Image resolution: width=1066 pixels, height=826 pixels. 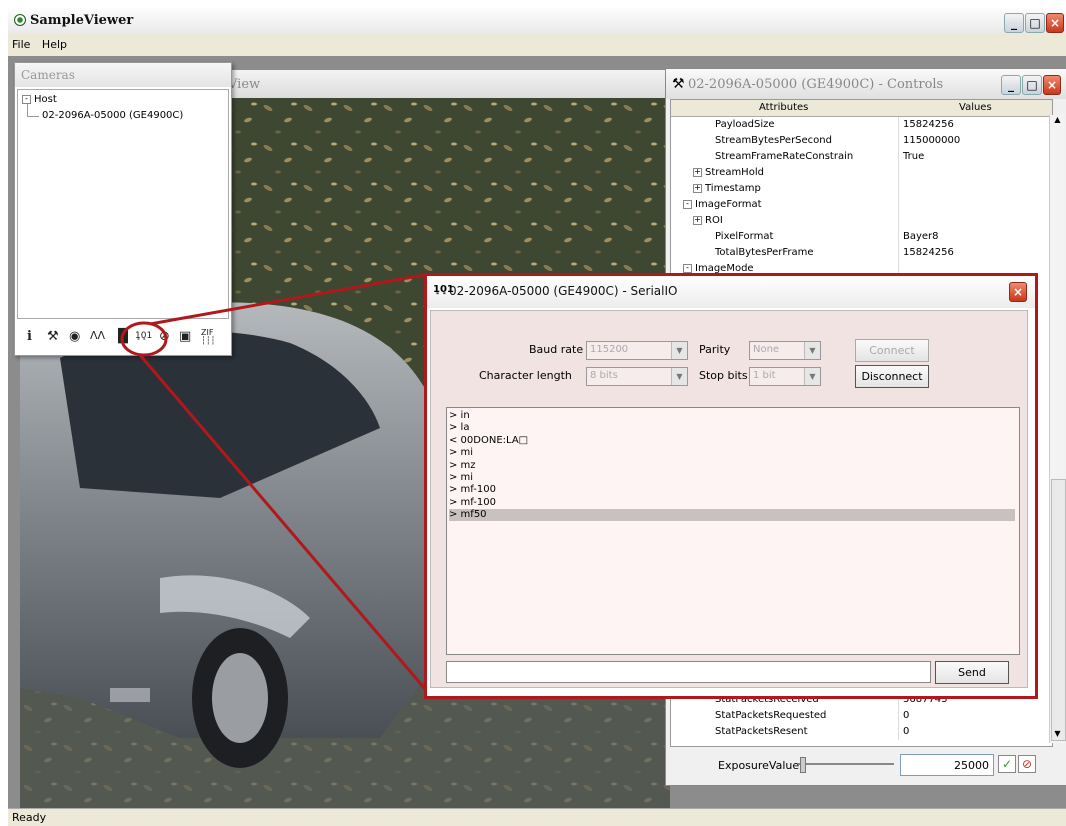 What do you see at coordinates (816, 84) in the screenshot?
I see `controls-title: 02-2096A-05000 (GE4900C) - Controls` at bounding box center [816, 84].